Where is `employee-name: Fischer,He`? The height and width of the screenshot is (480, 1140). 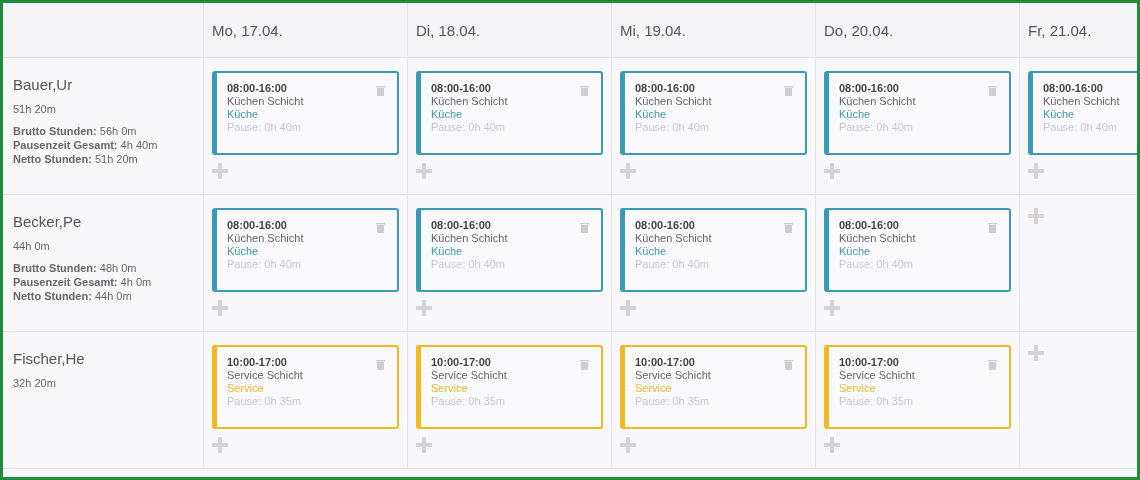 employee-name: Fischer,He is located at coordinates (49, 358).